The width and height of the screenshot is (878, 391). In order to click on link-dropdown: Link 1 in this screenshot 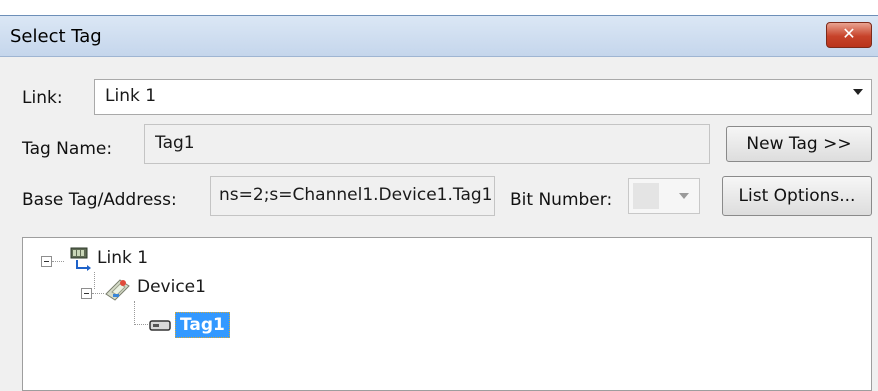, I will do `click(483, 97)`.